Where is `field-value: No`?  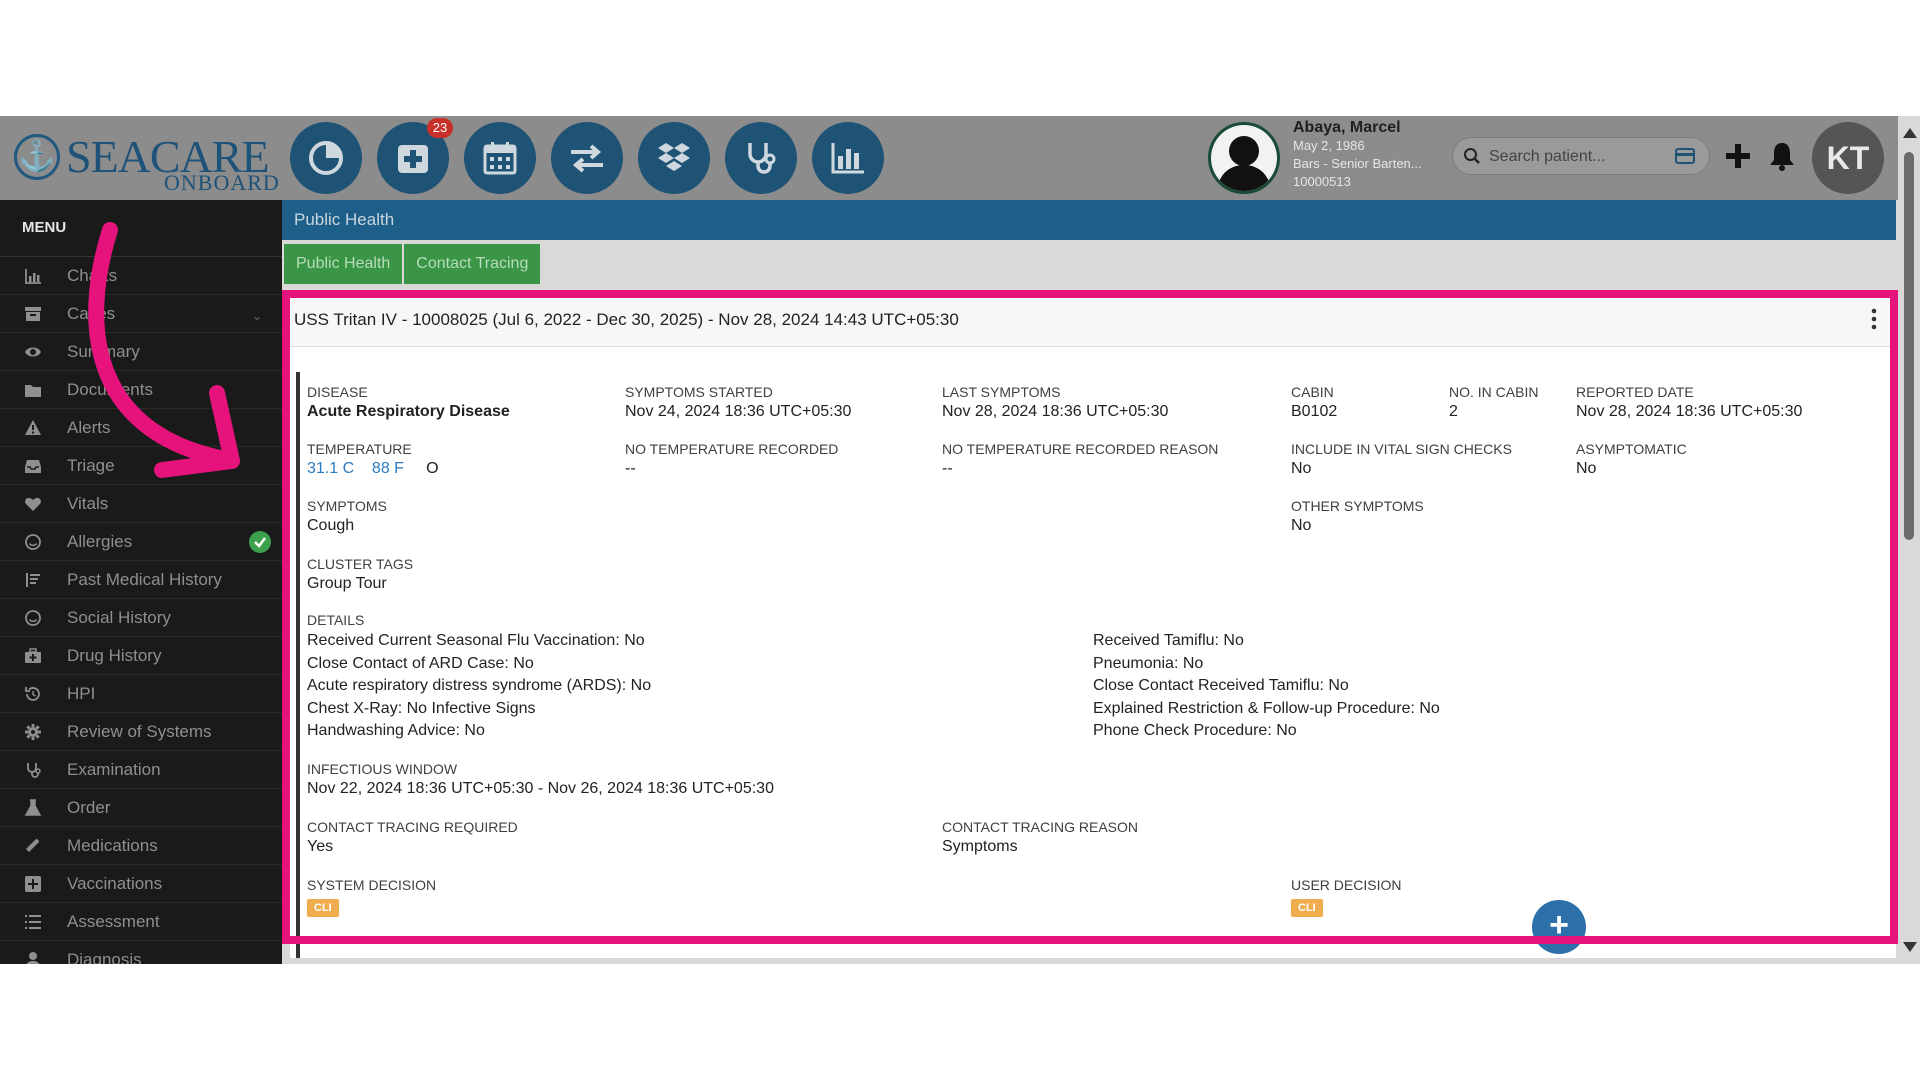 field-value: No is located at coordinates (1301, 525).